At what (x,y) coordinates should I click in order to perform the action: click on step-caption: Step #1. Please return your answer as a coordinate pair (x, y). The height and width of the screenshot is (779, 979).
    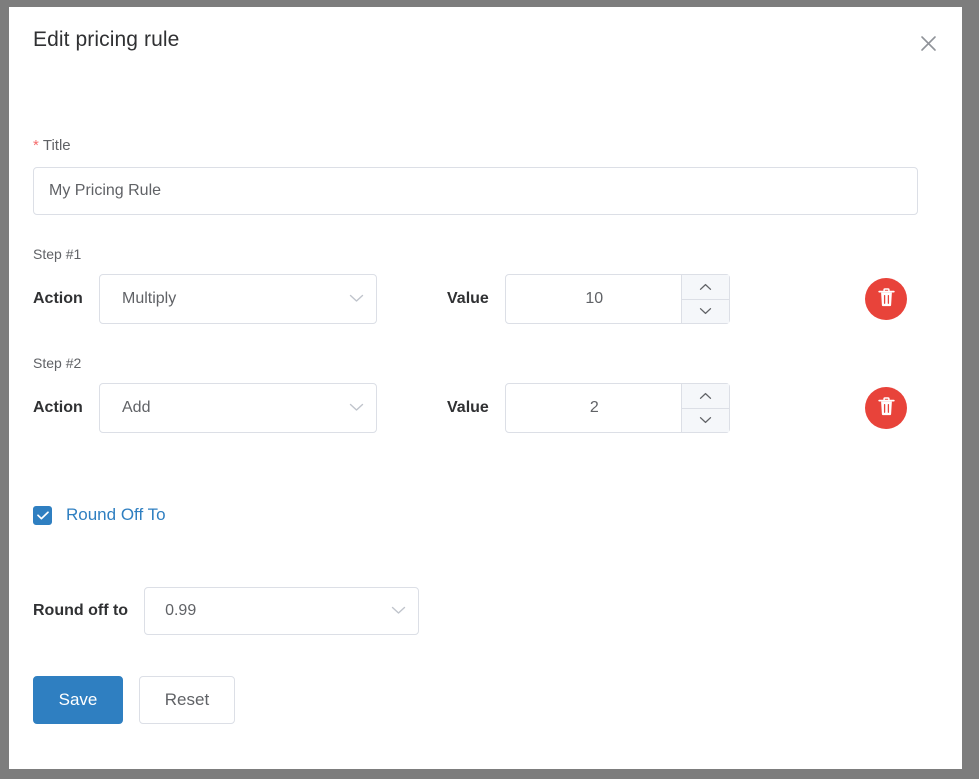
    Looking at the image, I should click on (57, 254).